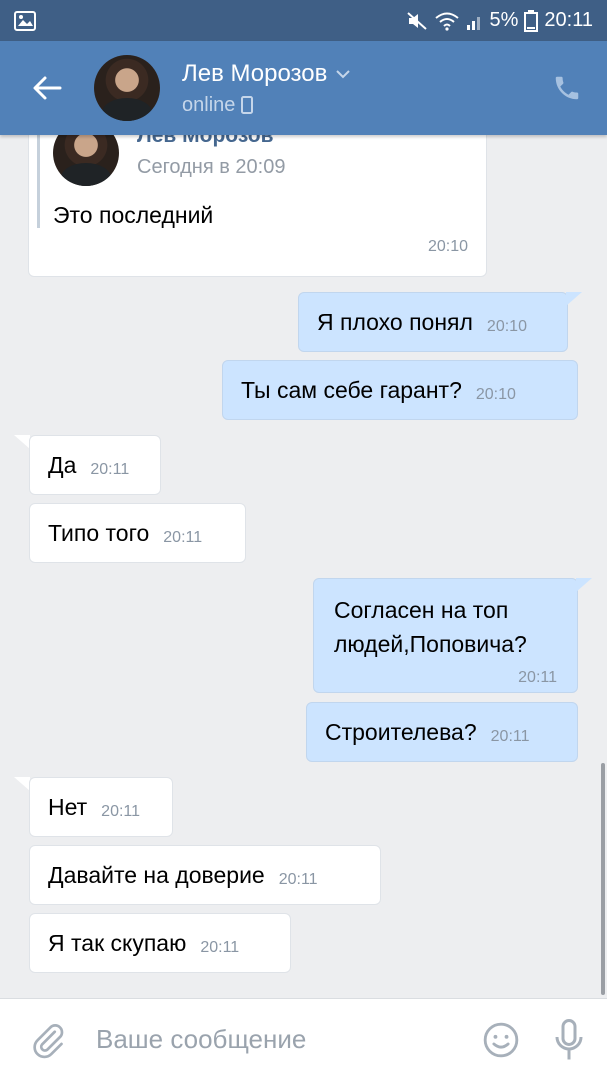 The width and height of the screenshot is (607, 1080). What do you see at coordinates (25, 20) in the screenshot?
I see `gallery-icon` at bounding box center [25, 20].